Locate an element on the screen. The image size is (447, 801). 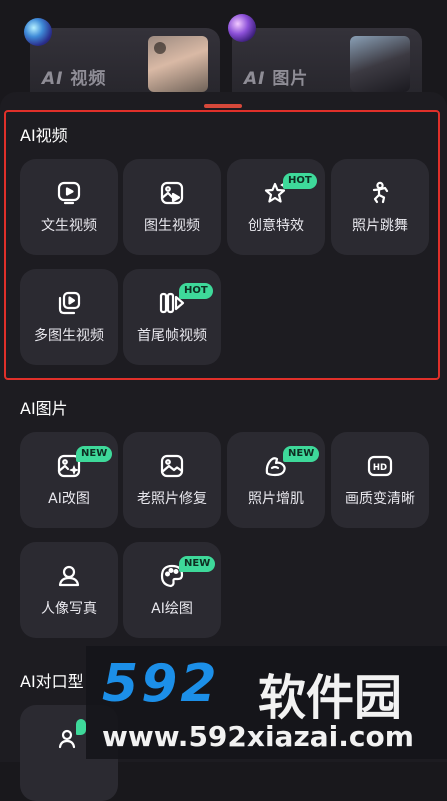
hd-icon: HD is located at coordinates (380, 466).